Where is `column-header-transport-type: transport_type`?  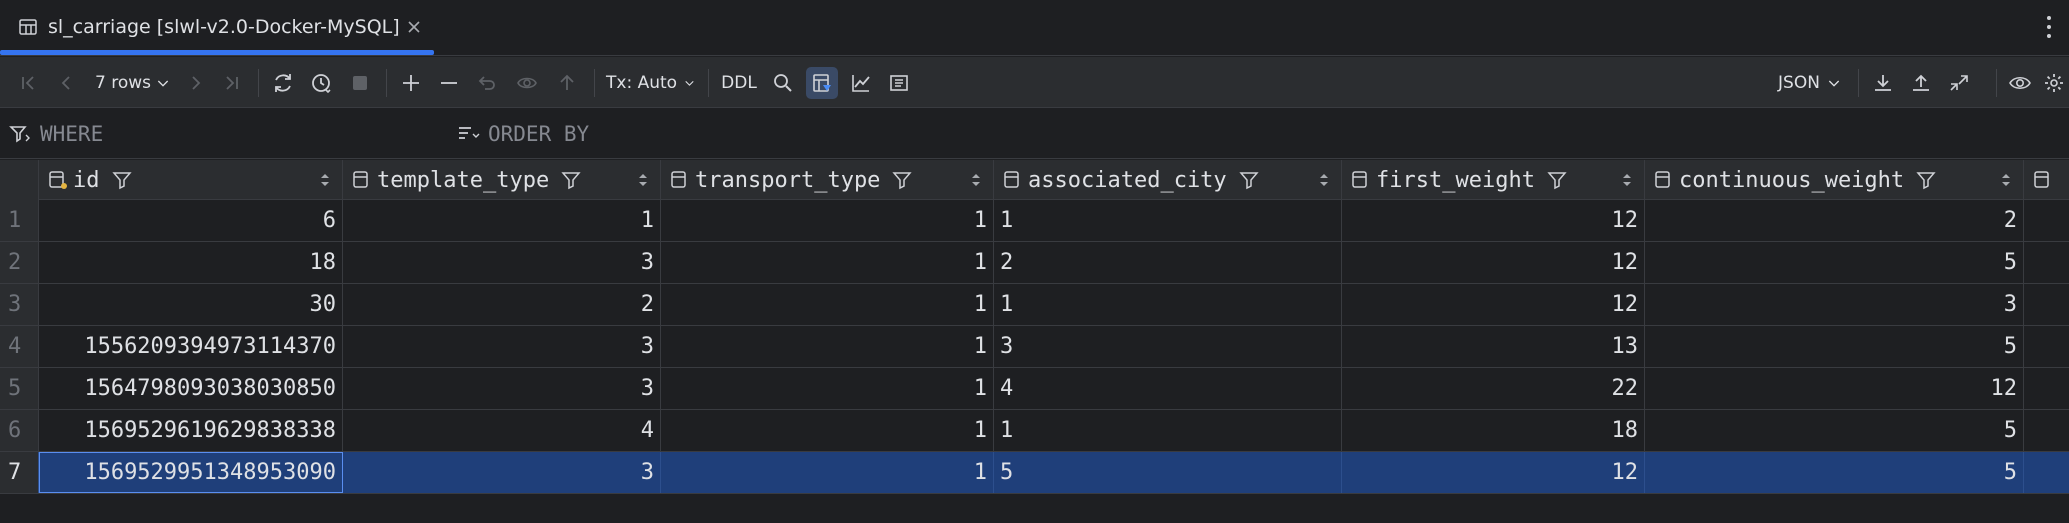 column-header-transport-type: transport_type is located at coordinates (827, 180).